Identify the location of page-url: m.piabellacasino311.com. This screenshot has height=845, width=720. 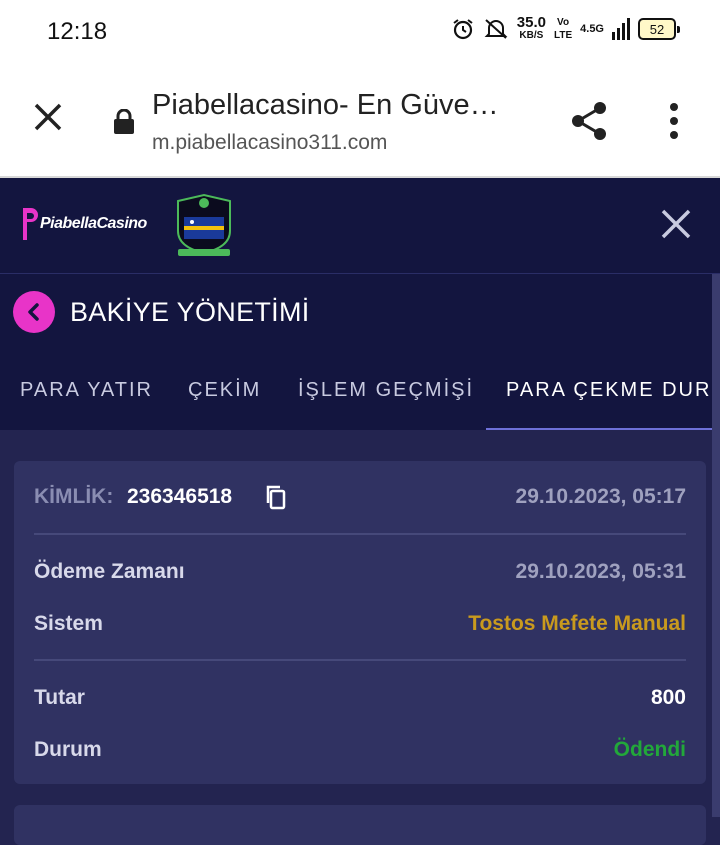
(269, 143).